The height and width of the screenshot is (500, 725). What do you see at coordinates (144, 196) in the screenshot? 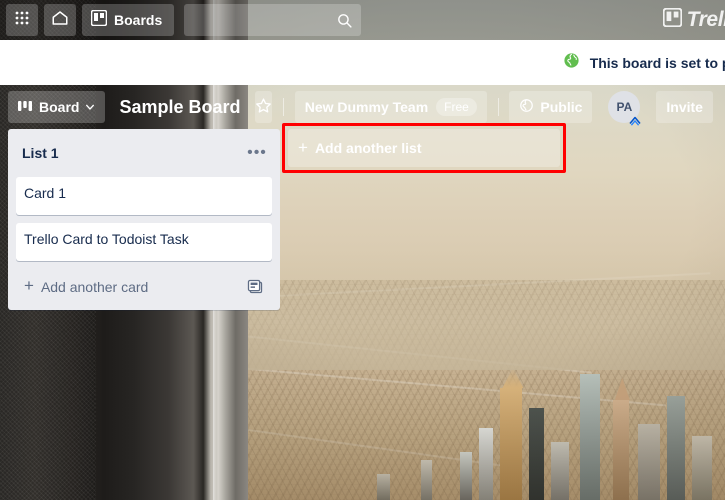
I see `card: Card 1` at bounding box center [144, 196].